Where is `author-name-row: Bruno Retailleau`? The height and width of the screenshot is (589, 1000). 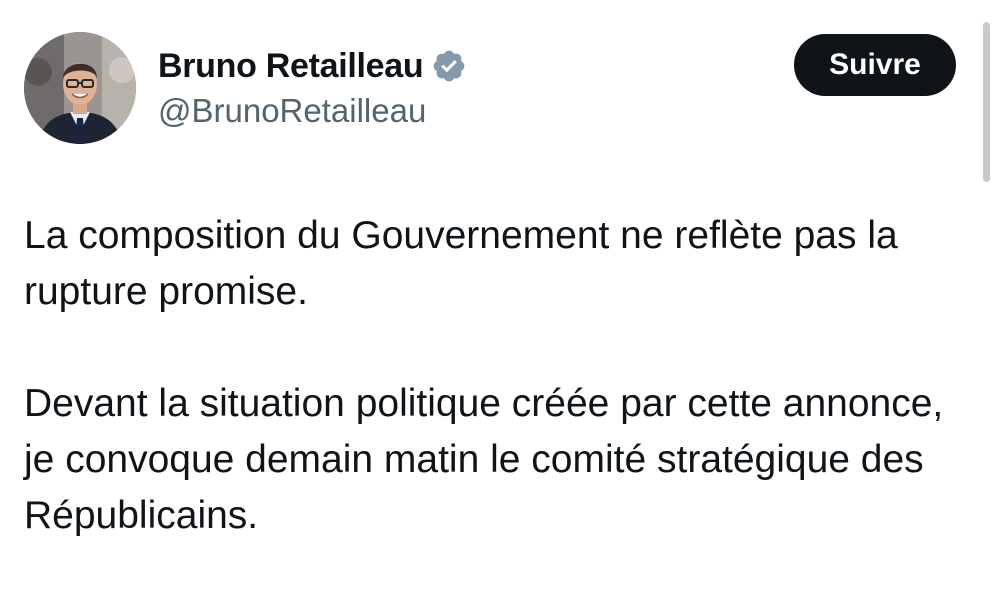 author-name-row: Bruno Retailleau is located at coordinates (312, 66).